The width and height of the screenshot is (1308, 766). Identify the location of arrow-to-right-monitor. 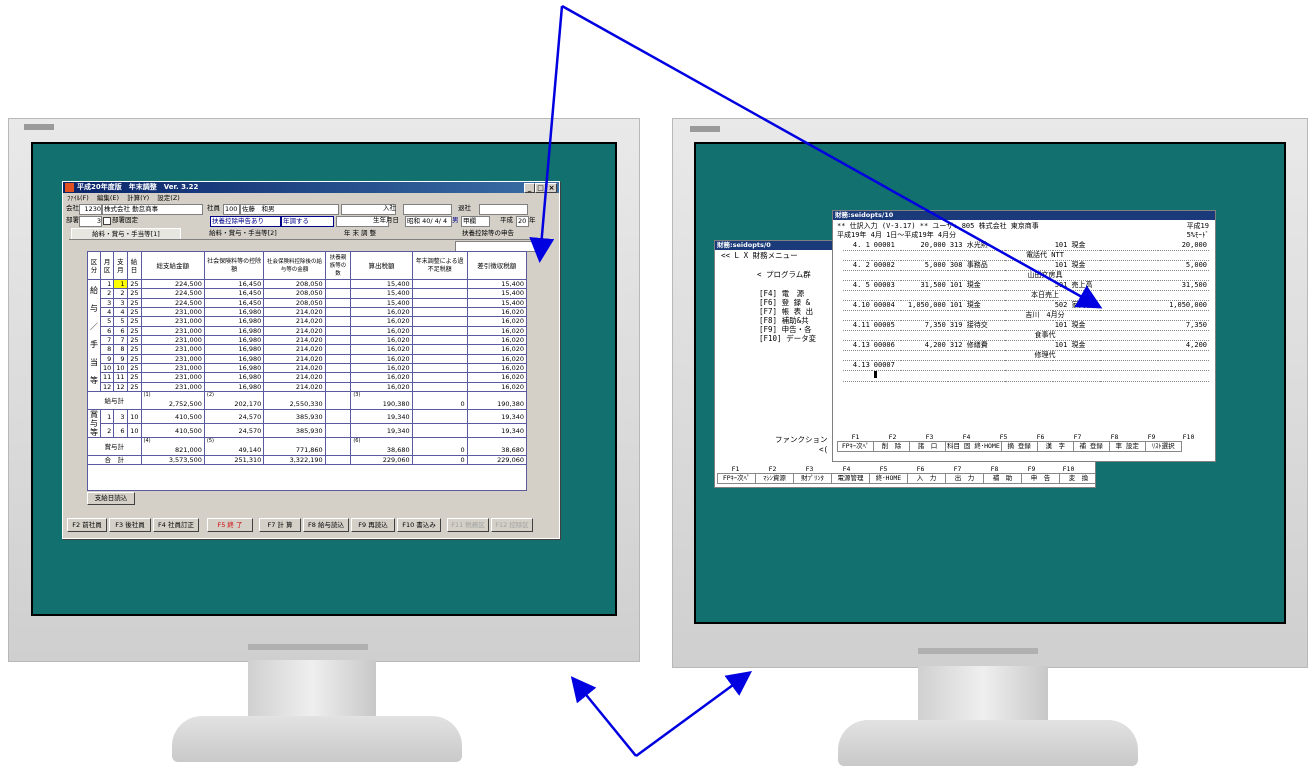
(694, 714).